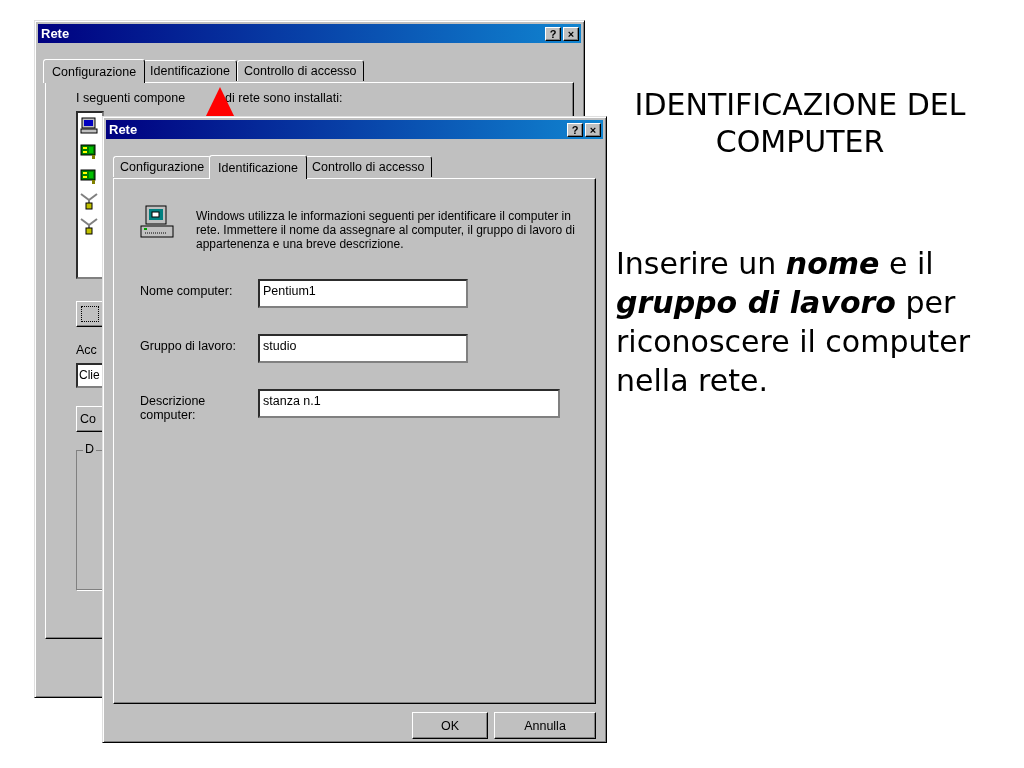 Image resolution: width=1024 pixels, height=768 pixels. I want to click on intro-text: Windows utilizza le informazioni seguenti per identificare il computer in rete. Immettere il nome da assegnare al computer, il gruppo di lavoro di appartenenza e una breve descrizione., so click(385, 230).